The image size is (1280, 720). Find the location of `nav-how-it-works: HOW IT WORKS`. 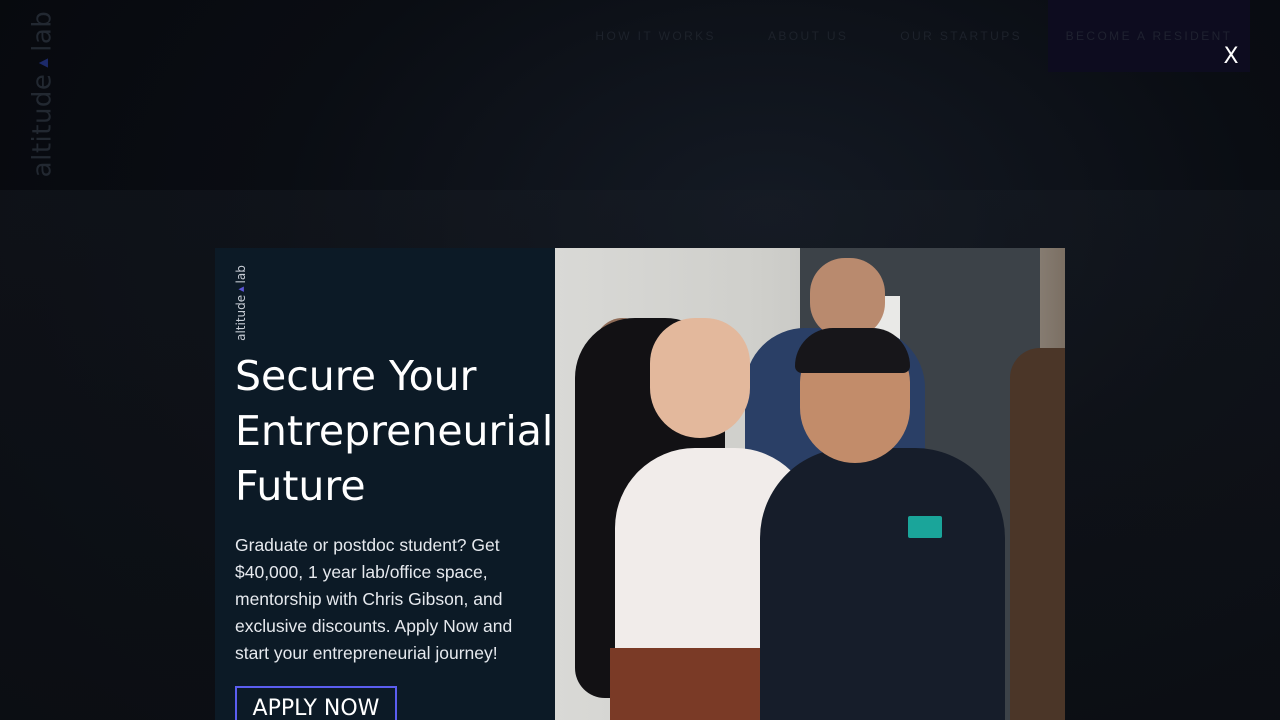

nav-how-it-works: HOW IT WORKS is located at coordinates (655, 36).